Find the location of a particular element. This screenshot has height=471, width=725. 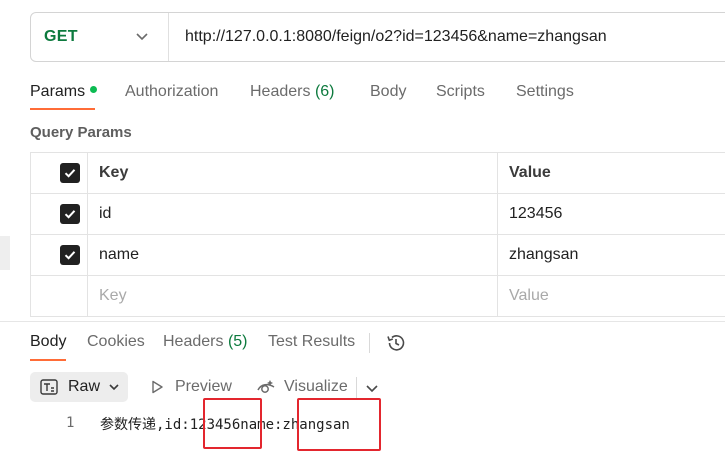

table-header-row: Key Value is located at coordinates (377, 173).